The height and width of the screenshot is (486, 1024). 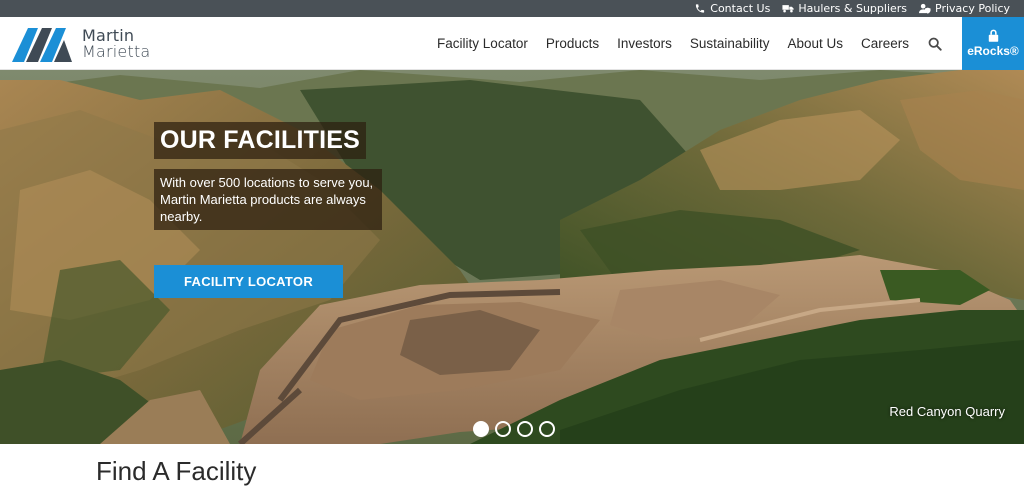 I want to click on slider-pagination, so click(x=514, y=429).